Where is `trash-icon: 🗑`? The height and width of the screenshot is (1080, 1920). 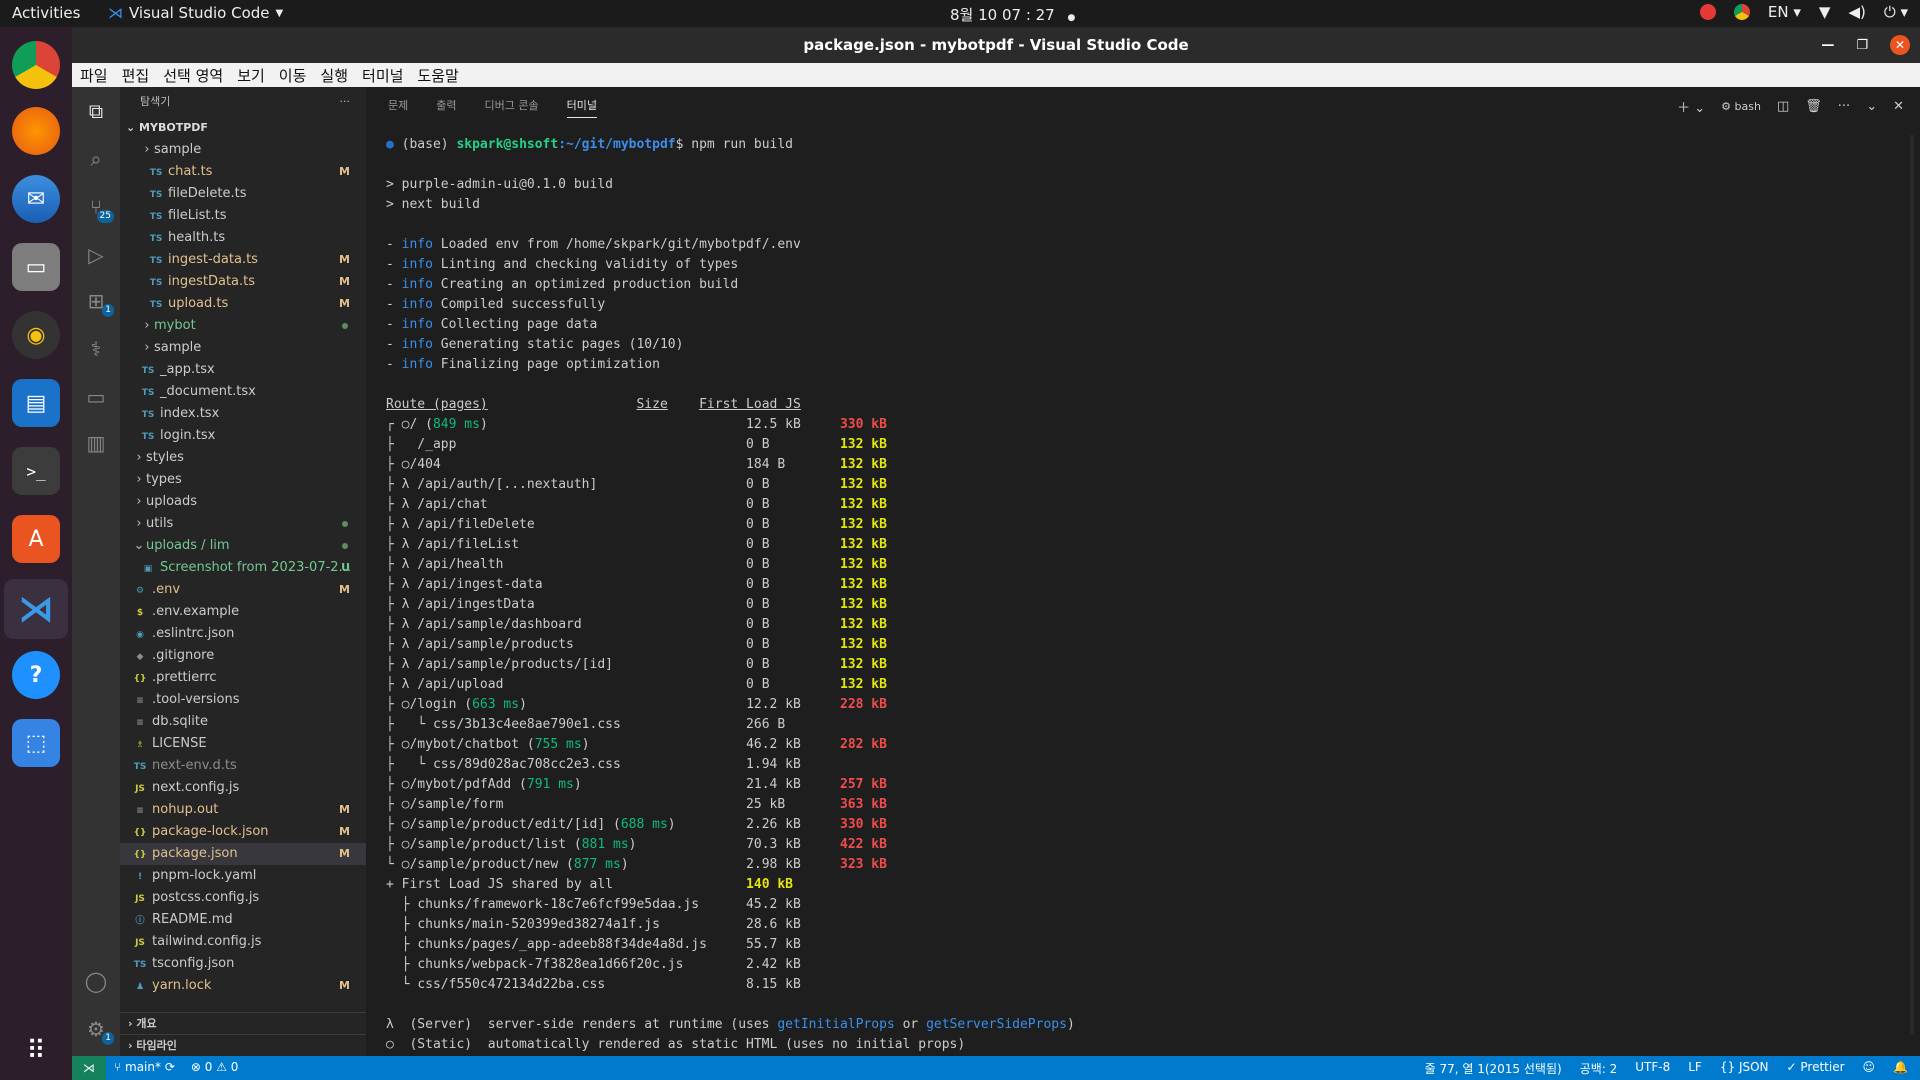 trash-icon: 🗑 is located at coordinates (1813, 106).